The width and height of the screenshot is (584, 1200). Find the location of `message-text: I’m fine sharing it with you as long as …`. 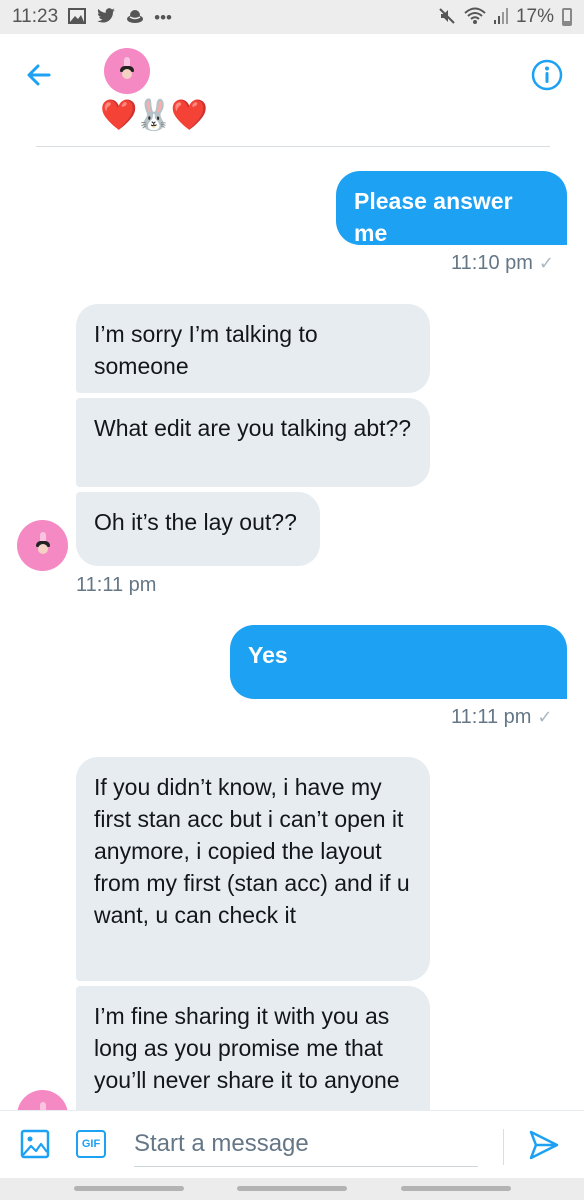

message-text: I’m fine sharing it with you as long as … is located at coordinates (247, 1048).